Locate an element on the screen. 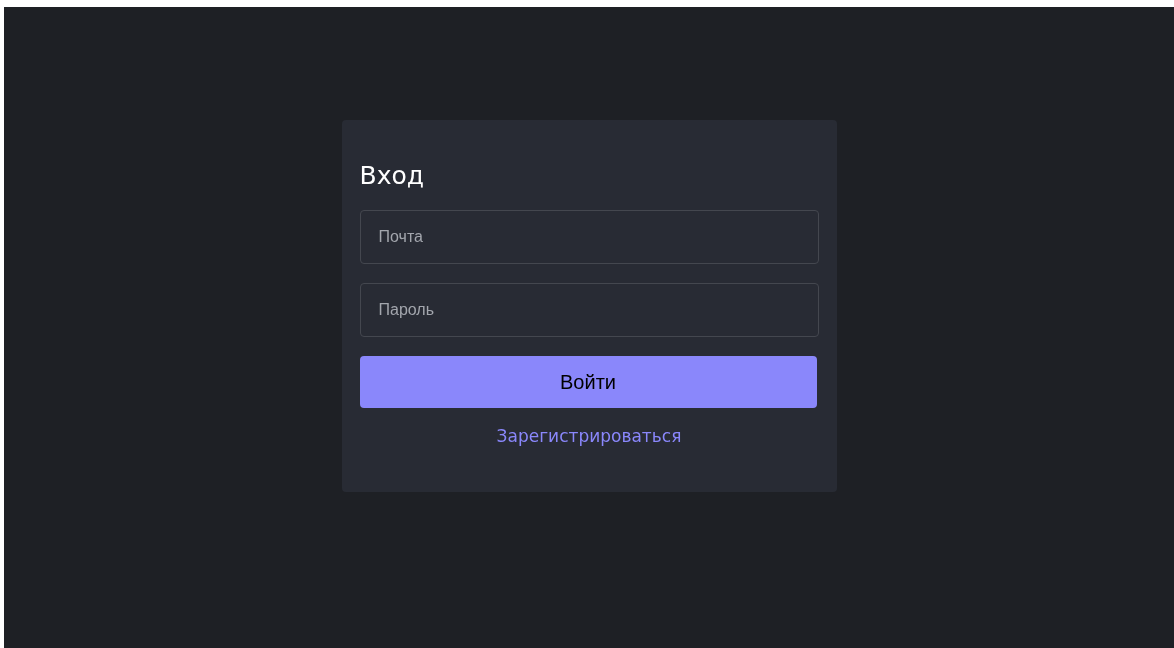 The image size is (1174, 648). form-title: Вход is located at coordinates (392, 176).